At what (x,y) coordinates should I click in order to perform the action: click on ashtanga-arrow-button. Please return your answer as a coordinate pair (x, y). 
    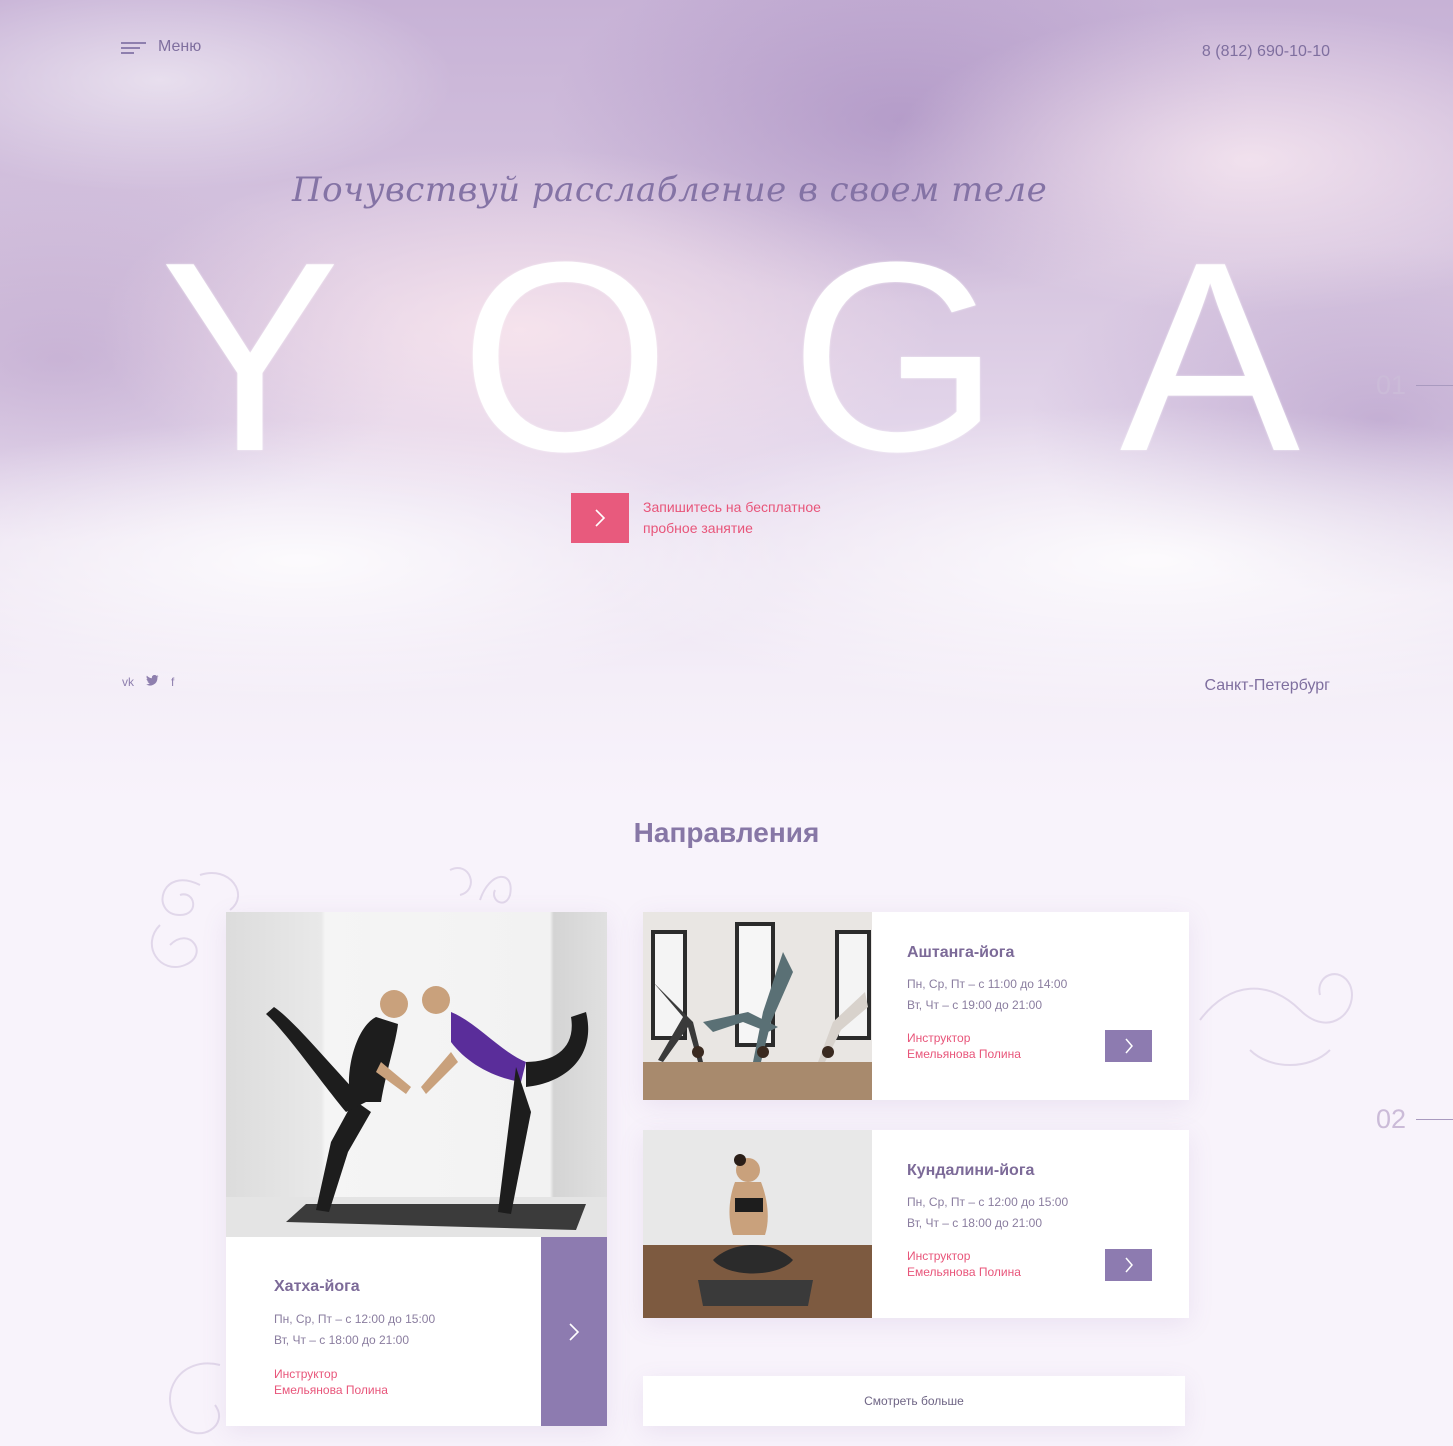
    Looking at the image, I should click on (1128, 1046).